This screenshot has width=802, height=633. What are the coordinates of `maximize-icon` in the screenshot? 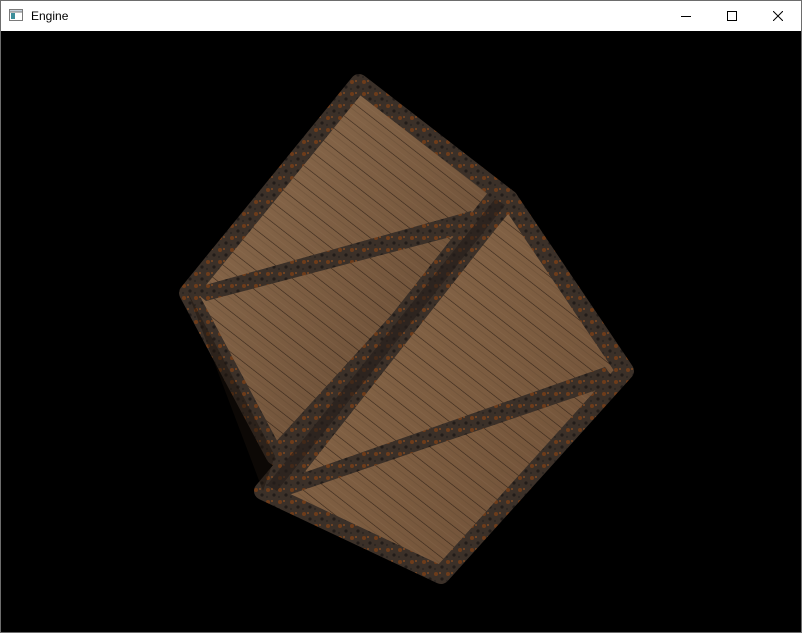 It's located at (732, 16).